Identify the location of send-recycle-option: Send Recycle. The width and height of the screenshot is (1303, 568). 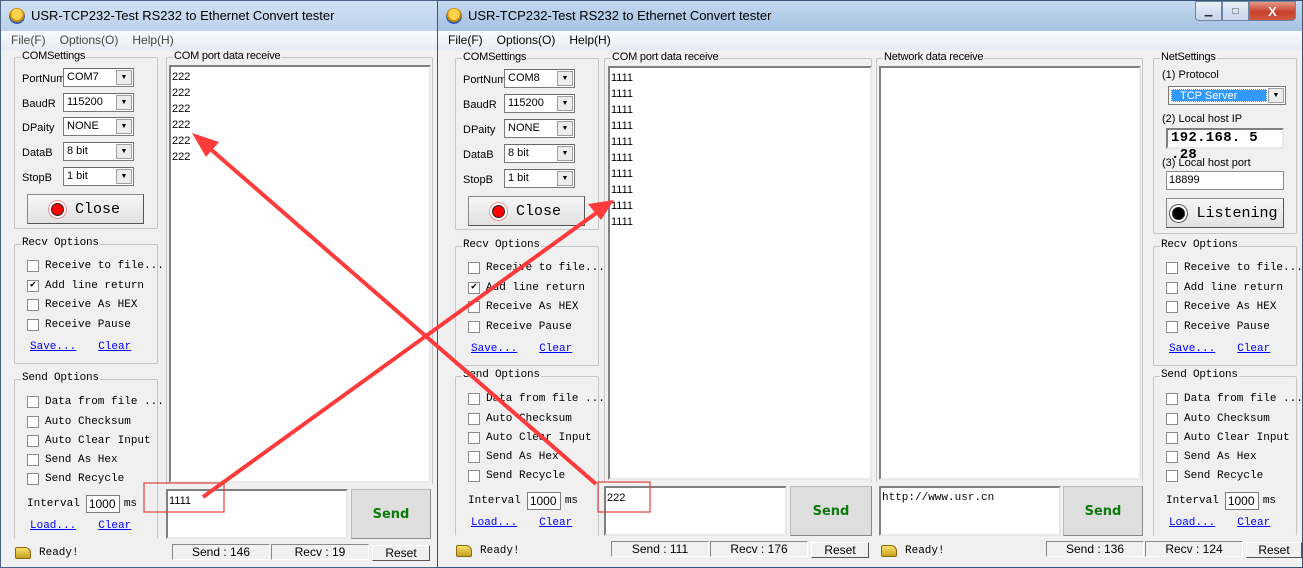
(516, 476).